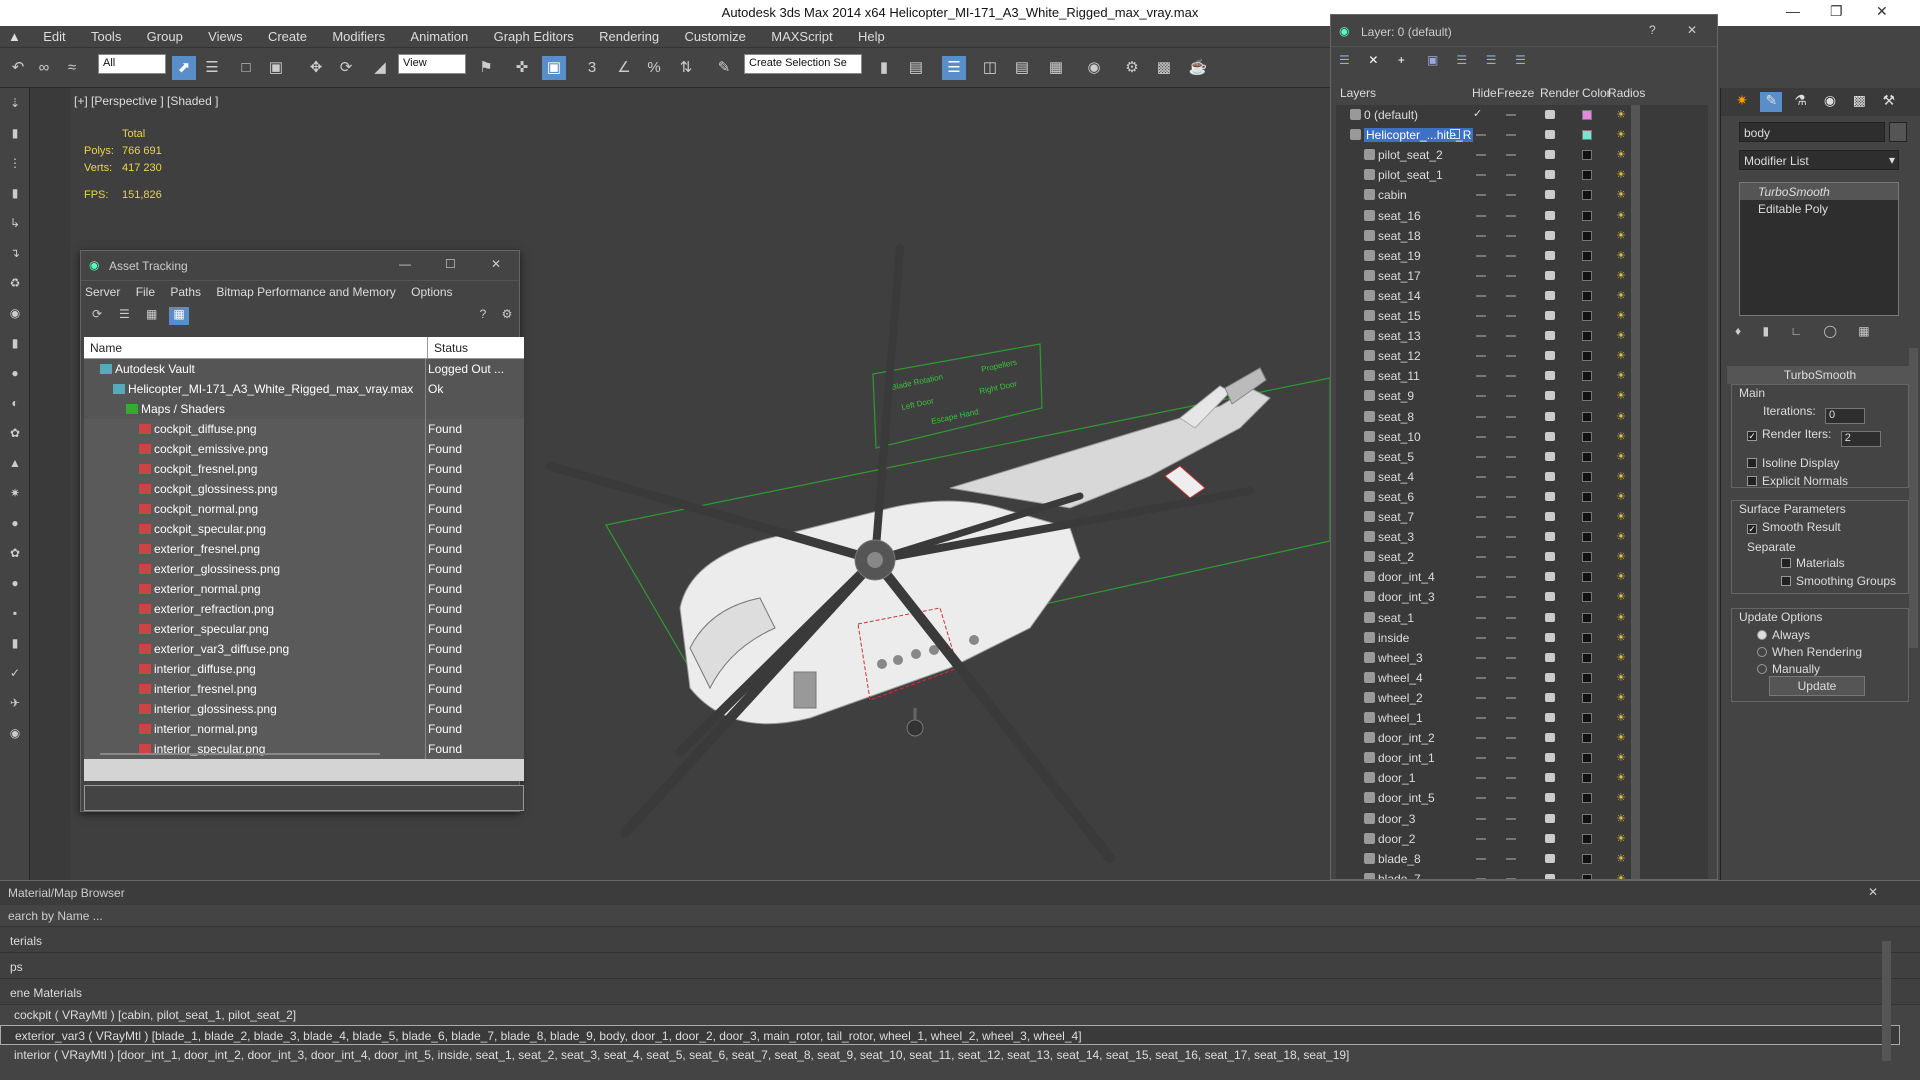 This screenshot has height=1080, width=1920. What do you see at coordinates (1094, 68) in the screenshot?
I see `material-editor-icon: ◉` at bounding box center [1094, 68].